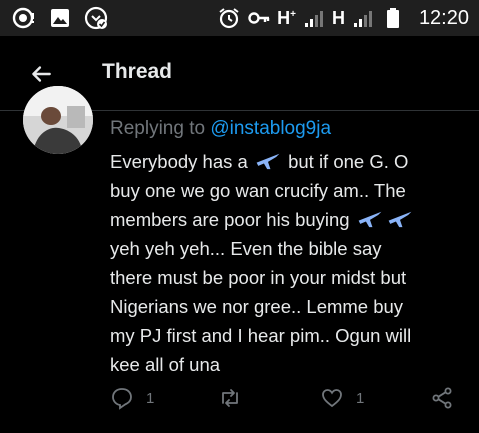  What do you see at coordinates (332, 398) in the screenshot?
I see `heart-icon` at bounding box center [332, 398].